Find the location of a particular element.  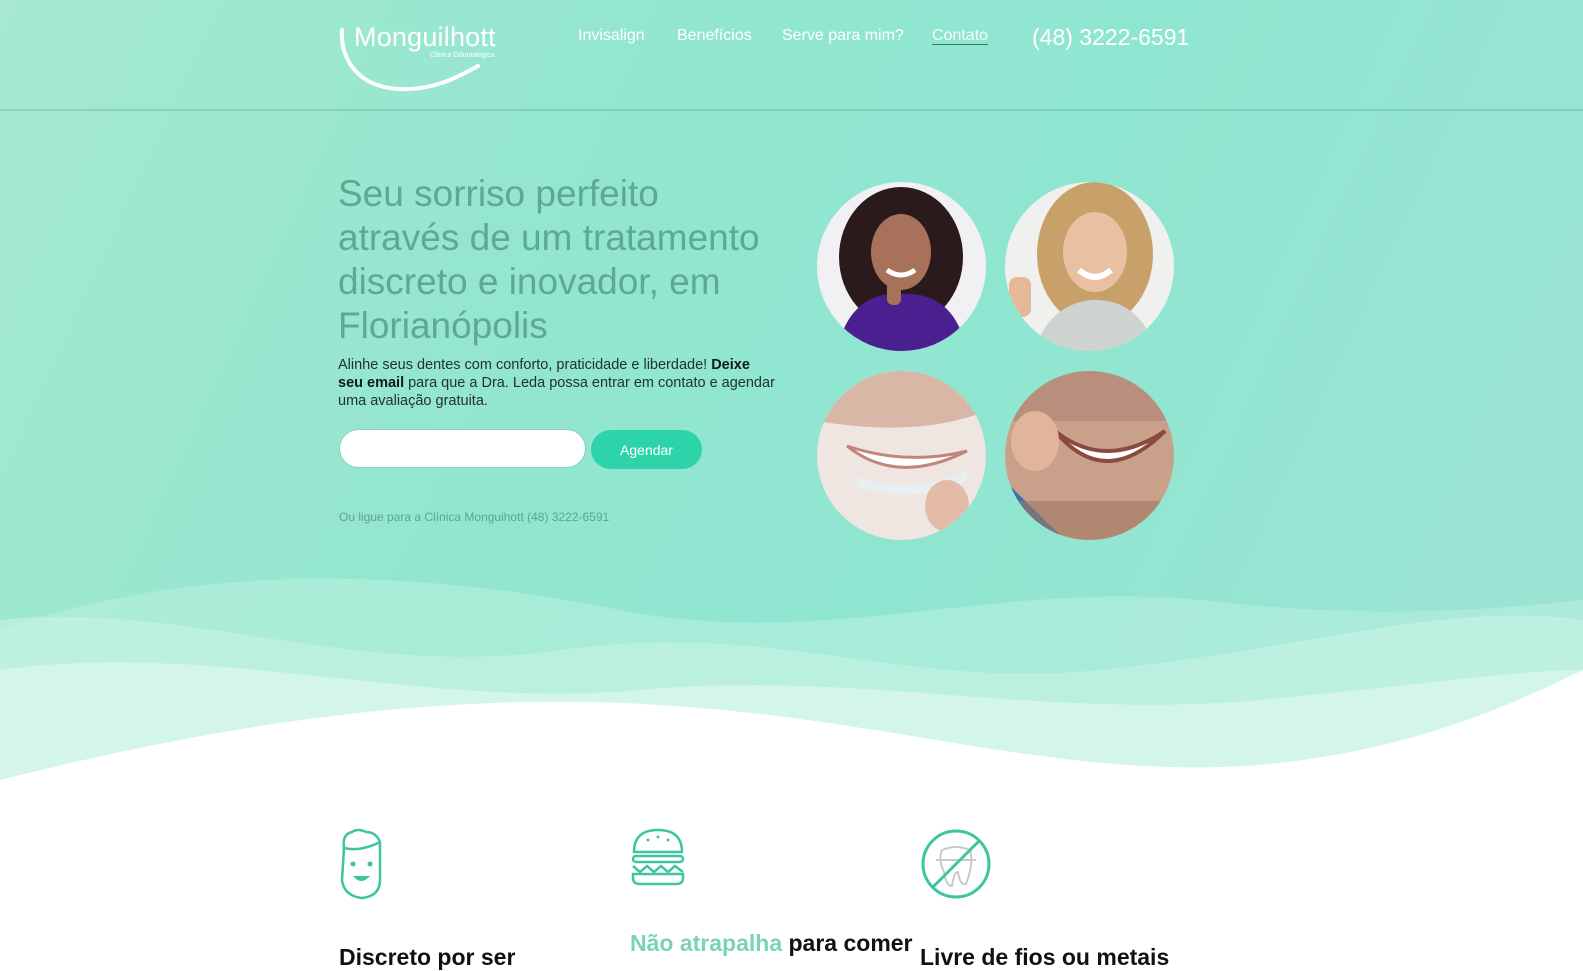

feature-title-rest: para comer is located at coordinates (847, 943).